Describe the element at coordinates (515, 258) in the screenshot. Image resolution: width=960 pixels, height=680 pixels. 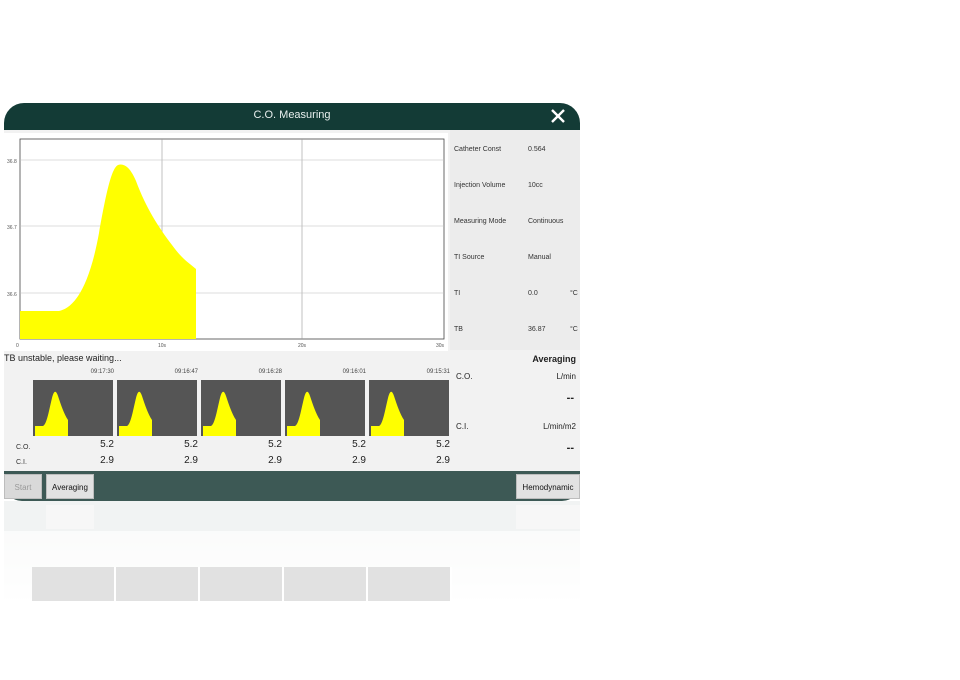
I see `param-ti-source: TI Source Manual` at that location.